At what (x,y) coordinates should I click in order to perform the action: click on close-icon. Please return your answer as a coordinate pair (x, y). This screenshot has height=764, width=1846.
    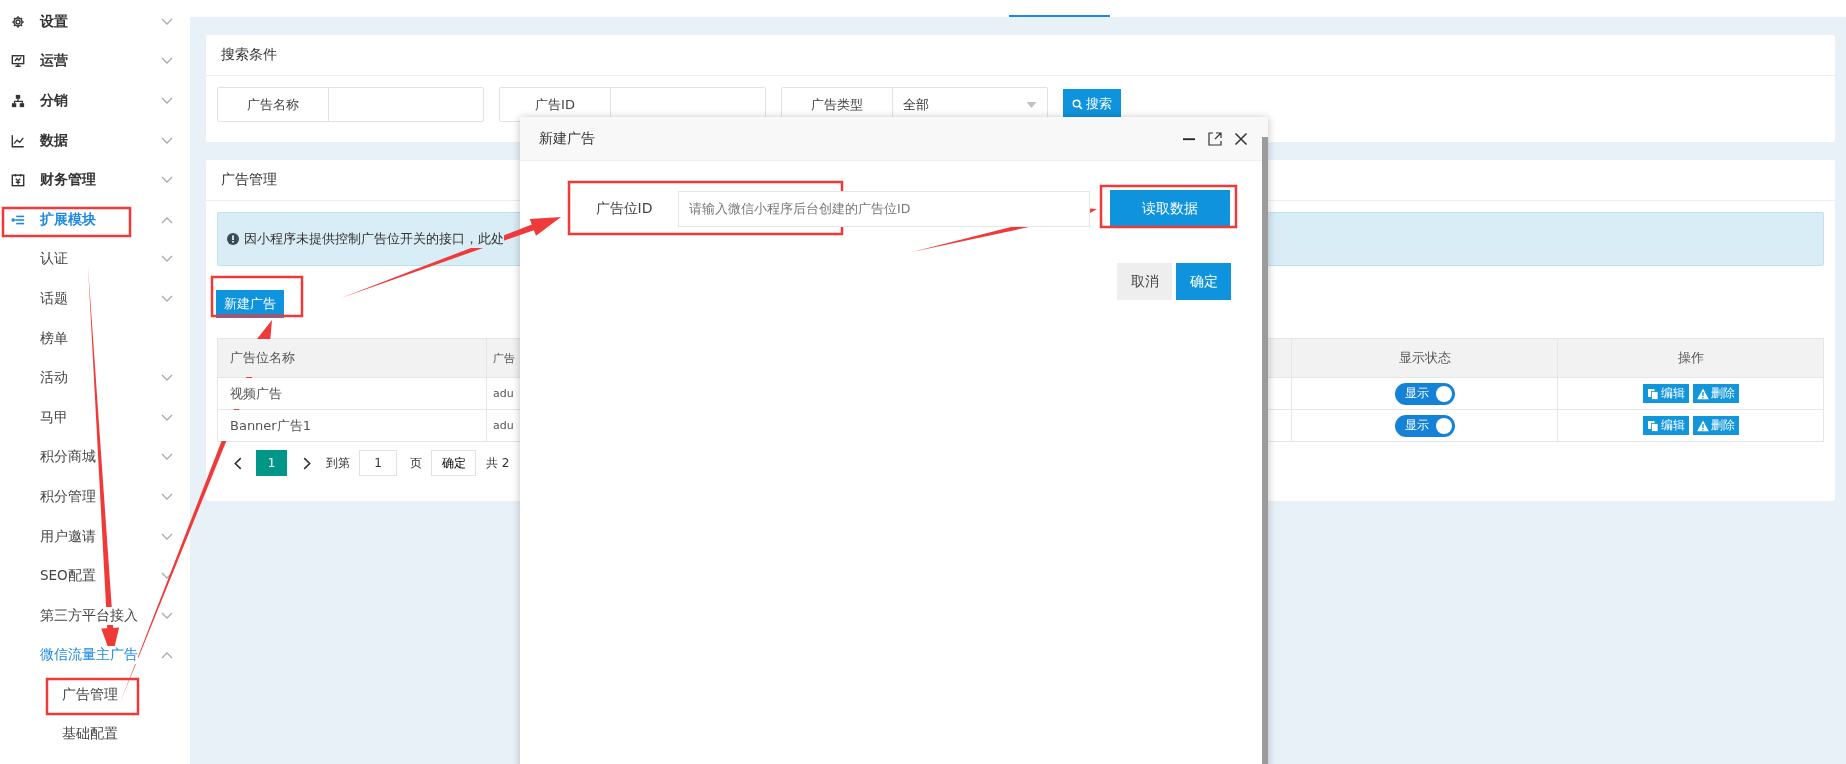
    Looking at the image, I should click on (1241, 138).